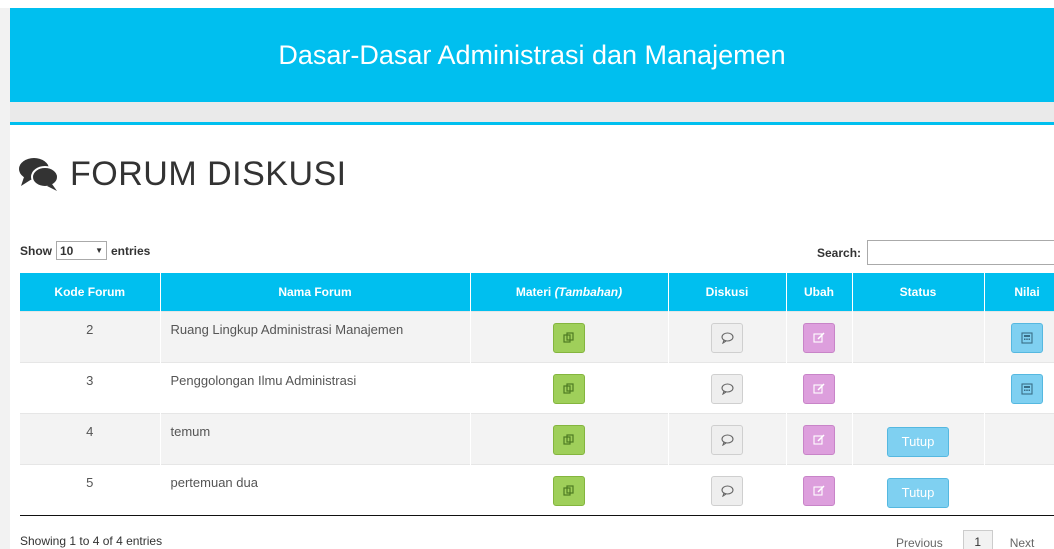  I want to click on next-button: Next, so click(1022, 542).